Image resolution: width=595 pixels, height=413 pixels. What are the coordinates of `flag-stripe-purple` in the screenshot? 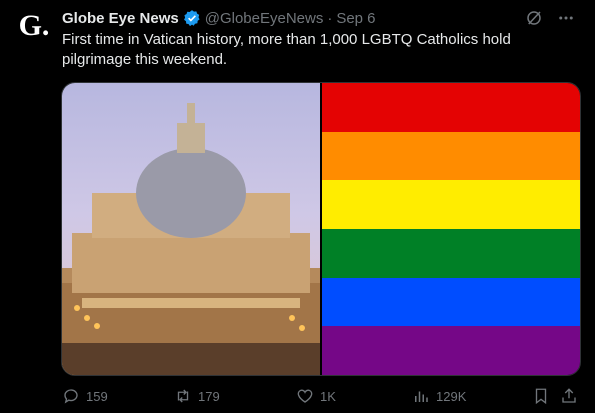 It's located at (451, 350).